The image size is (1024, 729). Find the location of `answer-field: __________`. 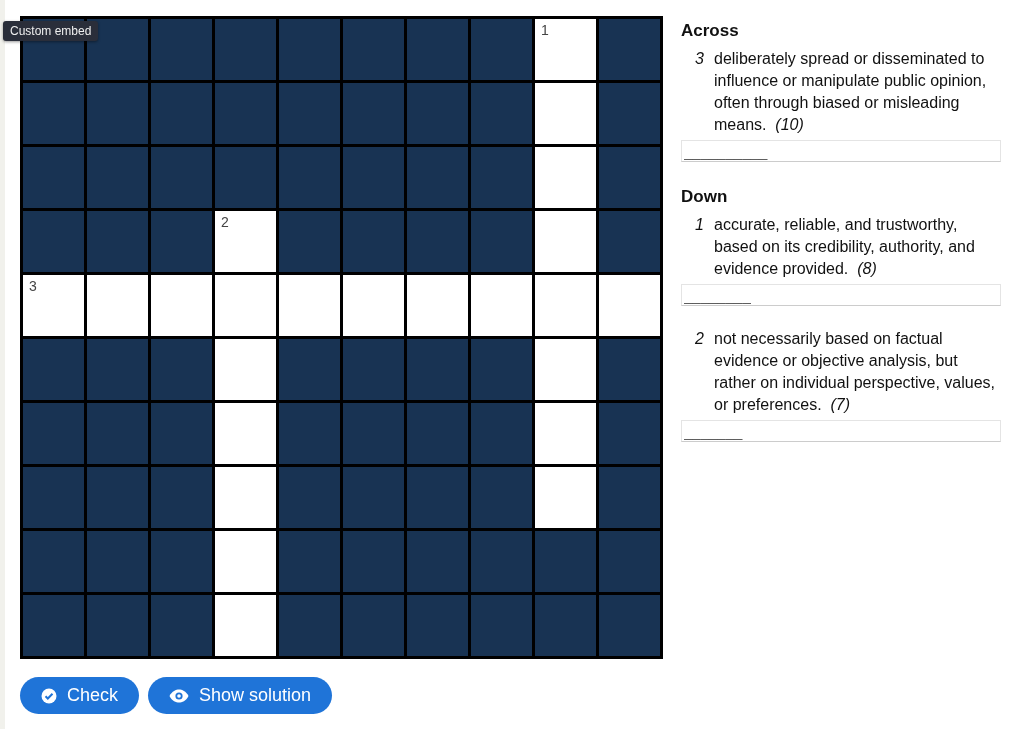

answer-field: __________ is located at coordinates (841, 151).